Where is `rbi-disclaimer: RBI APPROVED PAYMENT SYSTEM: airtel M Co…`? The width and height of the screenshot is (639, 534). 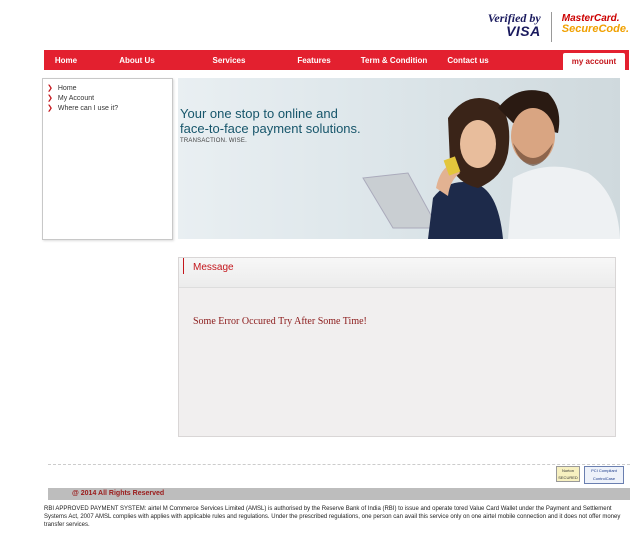
rbi-disclaimer: RBI APPROVED PAYMENT SYSTEM: airtel M Co… is located at coordinates (332, 517).